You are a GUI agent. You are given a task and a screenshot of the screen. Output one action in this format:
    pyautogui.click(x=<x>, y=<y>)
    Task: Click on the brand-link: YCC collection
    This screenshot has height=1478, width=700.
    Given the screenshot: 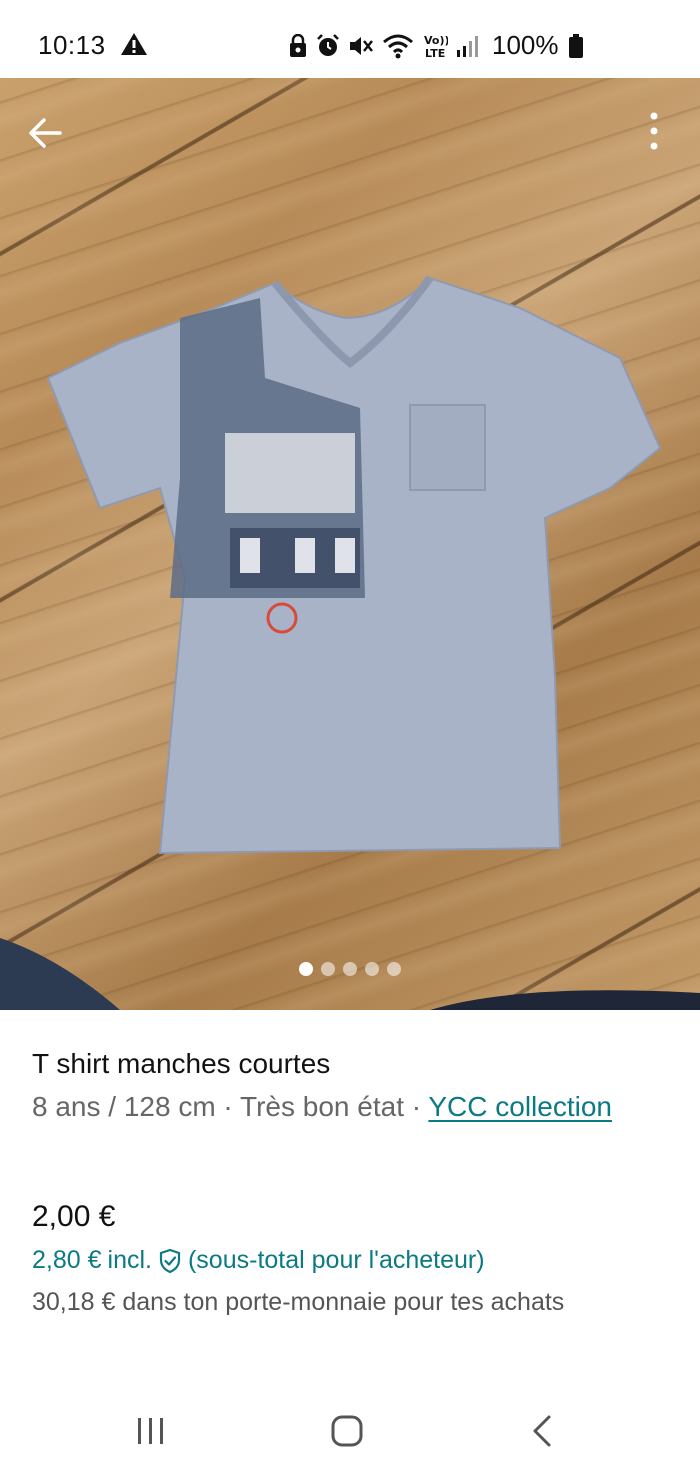 What is the action you would take?
    pyautogui.click(x=520, y=1106)
    